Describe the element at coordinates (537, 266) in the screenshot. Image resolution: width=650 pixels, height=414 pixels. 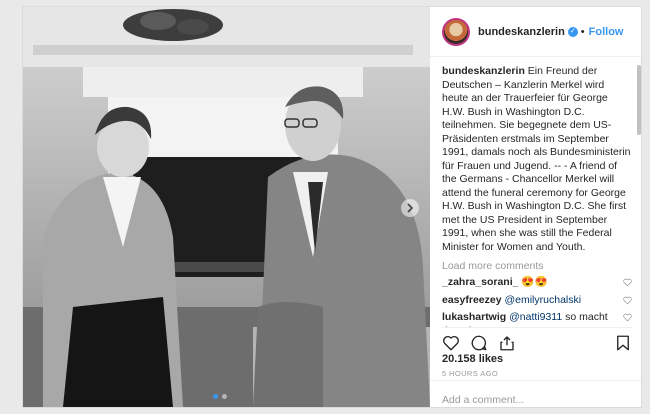
I see `load-more-comments-button: Load more comments` at that location.